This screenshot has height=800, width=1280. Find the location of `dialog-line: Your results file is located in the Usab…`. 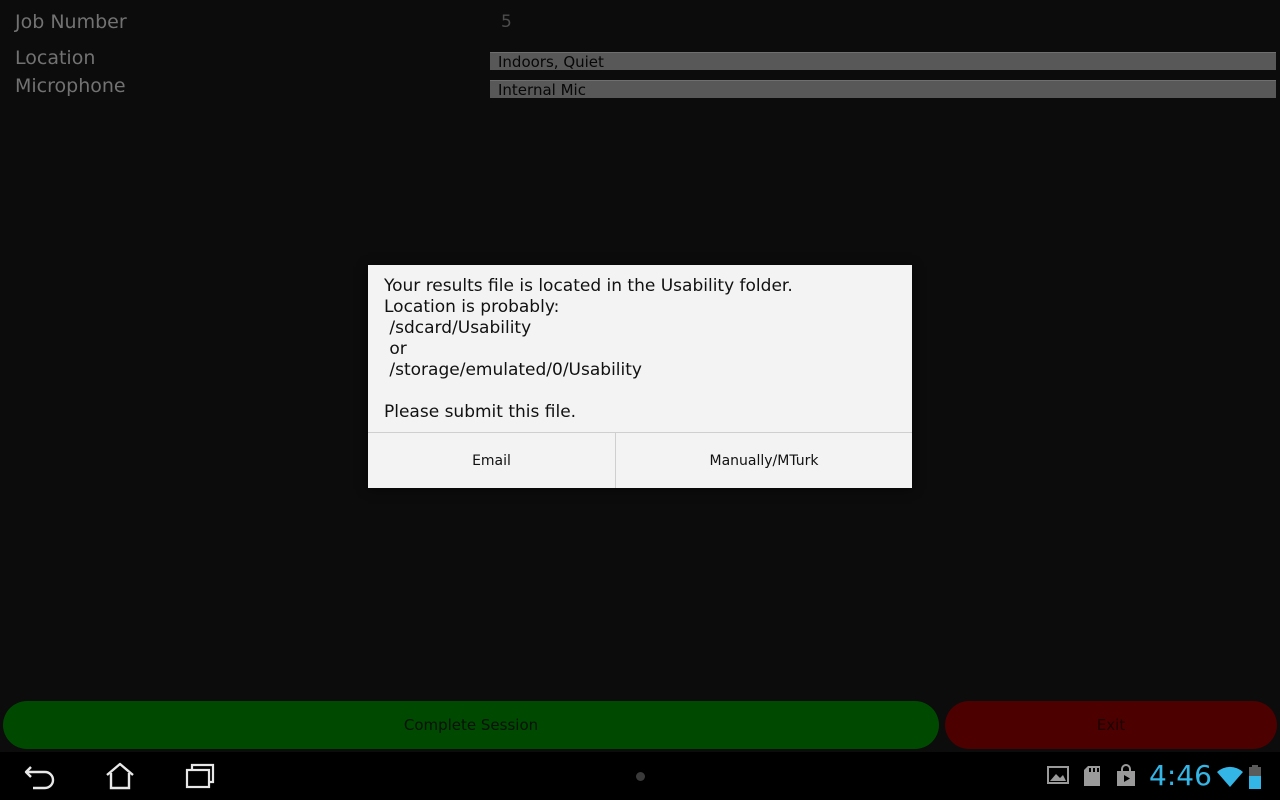

dialog-line: Your results file is located in the Usab… is located at coordinates (588, 286).